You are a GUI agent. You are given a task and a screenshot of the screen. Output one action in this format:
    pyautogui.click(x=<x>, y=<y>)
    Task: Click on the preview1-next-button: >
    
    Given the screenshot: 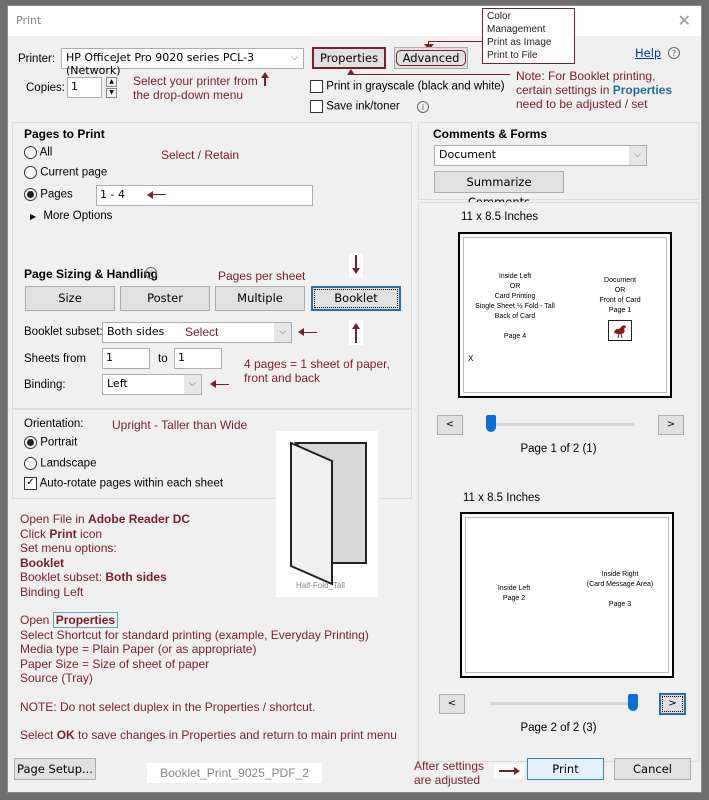 What is the action you would take?
    pyautogui.click(x=671, y=425)
    